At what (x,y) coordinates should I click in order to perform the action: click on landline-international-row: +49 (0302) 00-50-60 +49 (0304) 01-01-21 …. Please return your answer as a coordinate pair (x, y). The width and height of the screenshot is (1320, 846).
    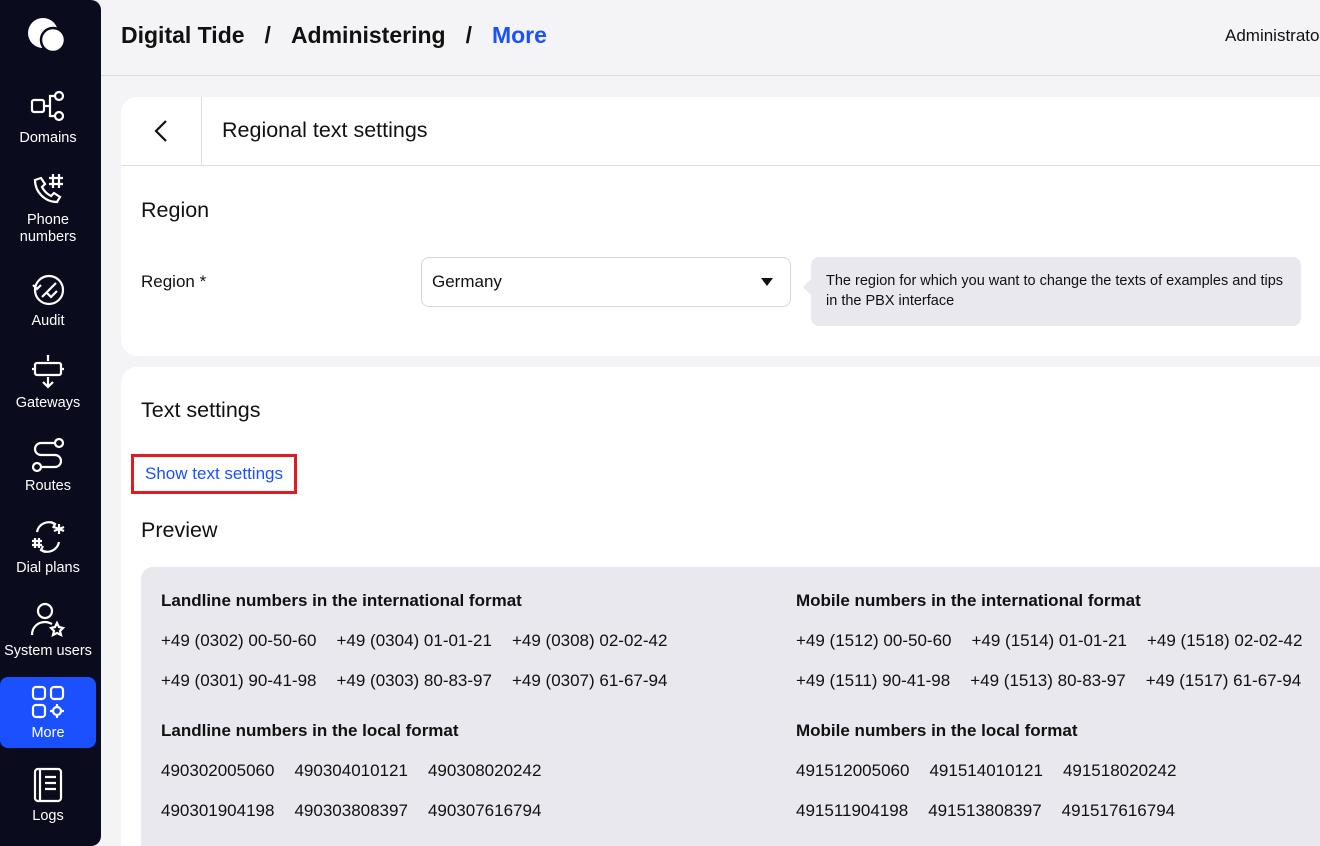
    Looking at the image, I should click on (424, 641).